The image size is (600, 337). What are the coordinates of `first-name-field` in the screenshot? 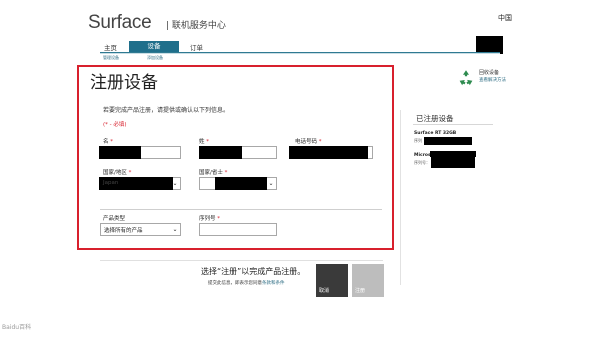 It's located at (140, 152).